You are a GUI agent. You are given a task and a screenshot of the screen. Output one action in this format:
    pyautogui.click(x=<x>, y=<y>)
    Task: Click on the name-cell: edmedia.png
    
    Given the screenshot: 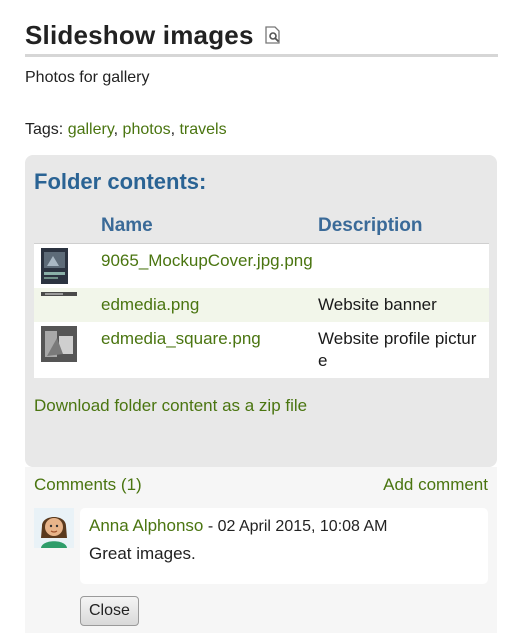 What is the action you would take?
    pyautogui.click(x=209, y=305)
    